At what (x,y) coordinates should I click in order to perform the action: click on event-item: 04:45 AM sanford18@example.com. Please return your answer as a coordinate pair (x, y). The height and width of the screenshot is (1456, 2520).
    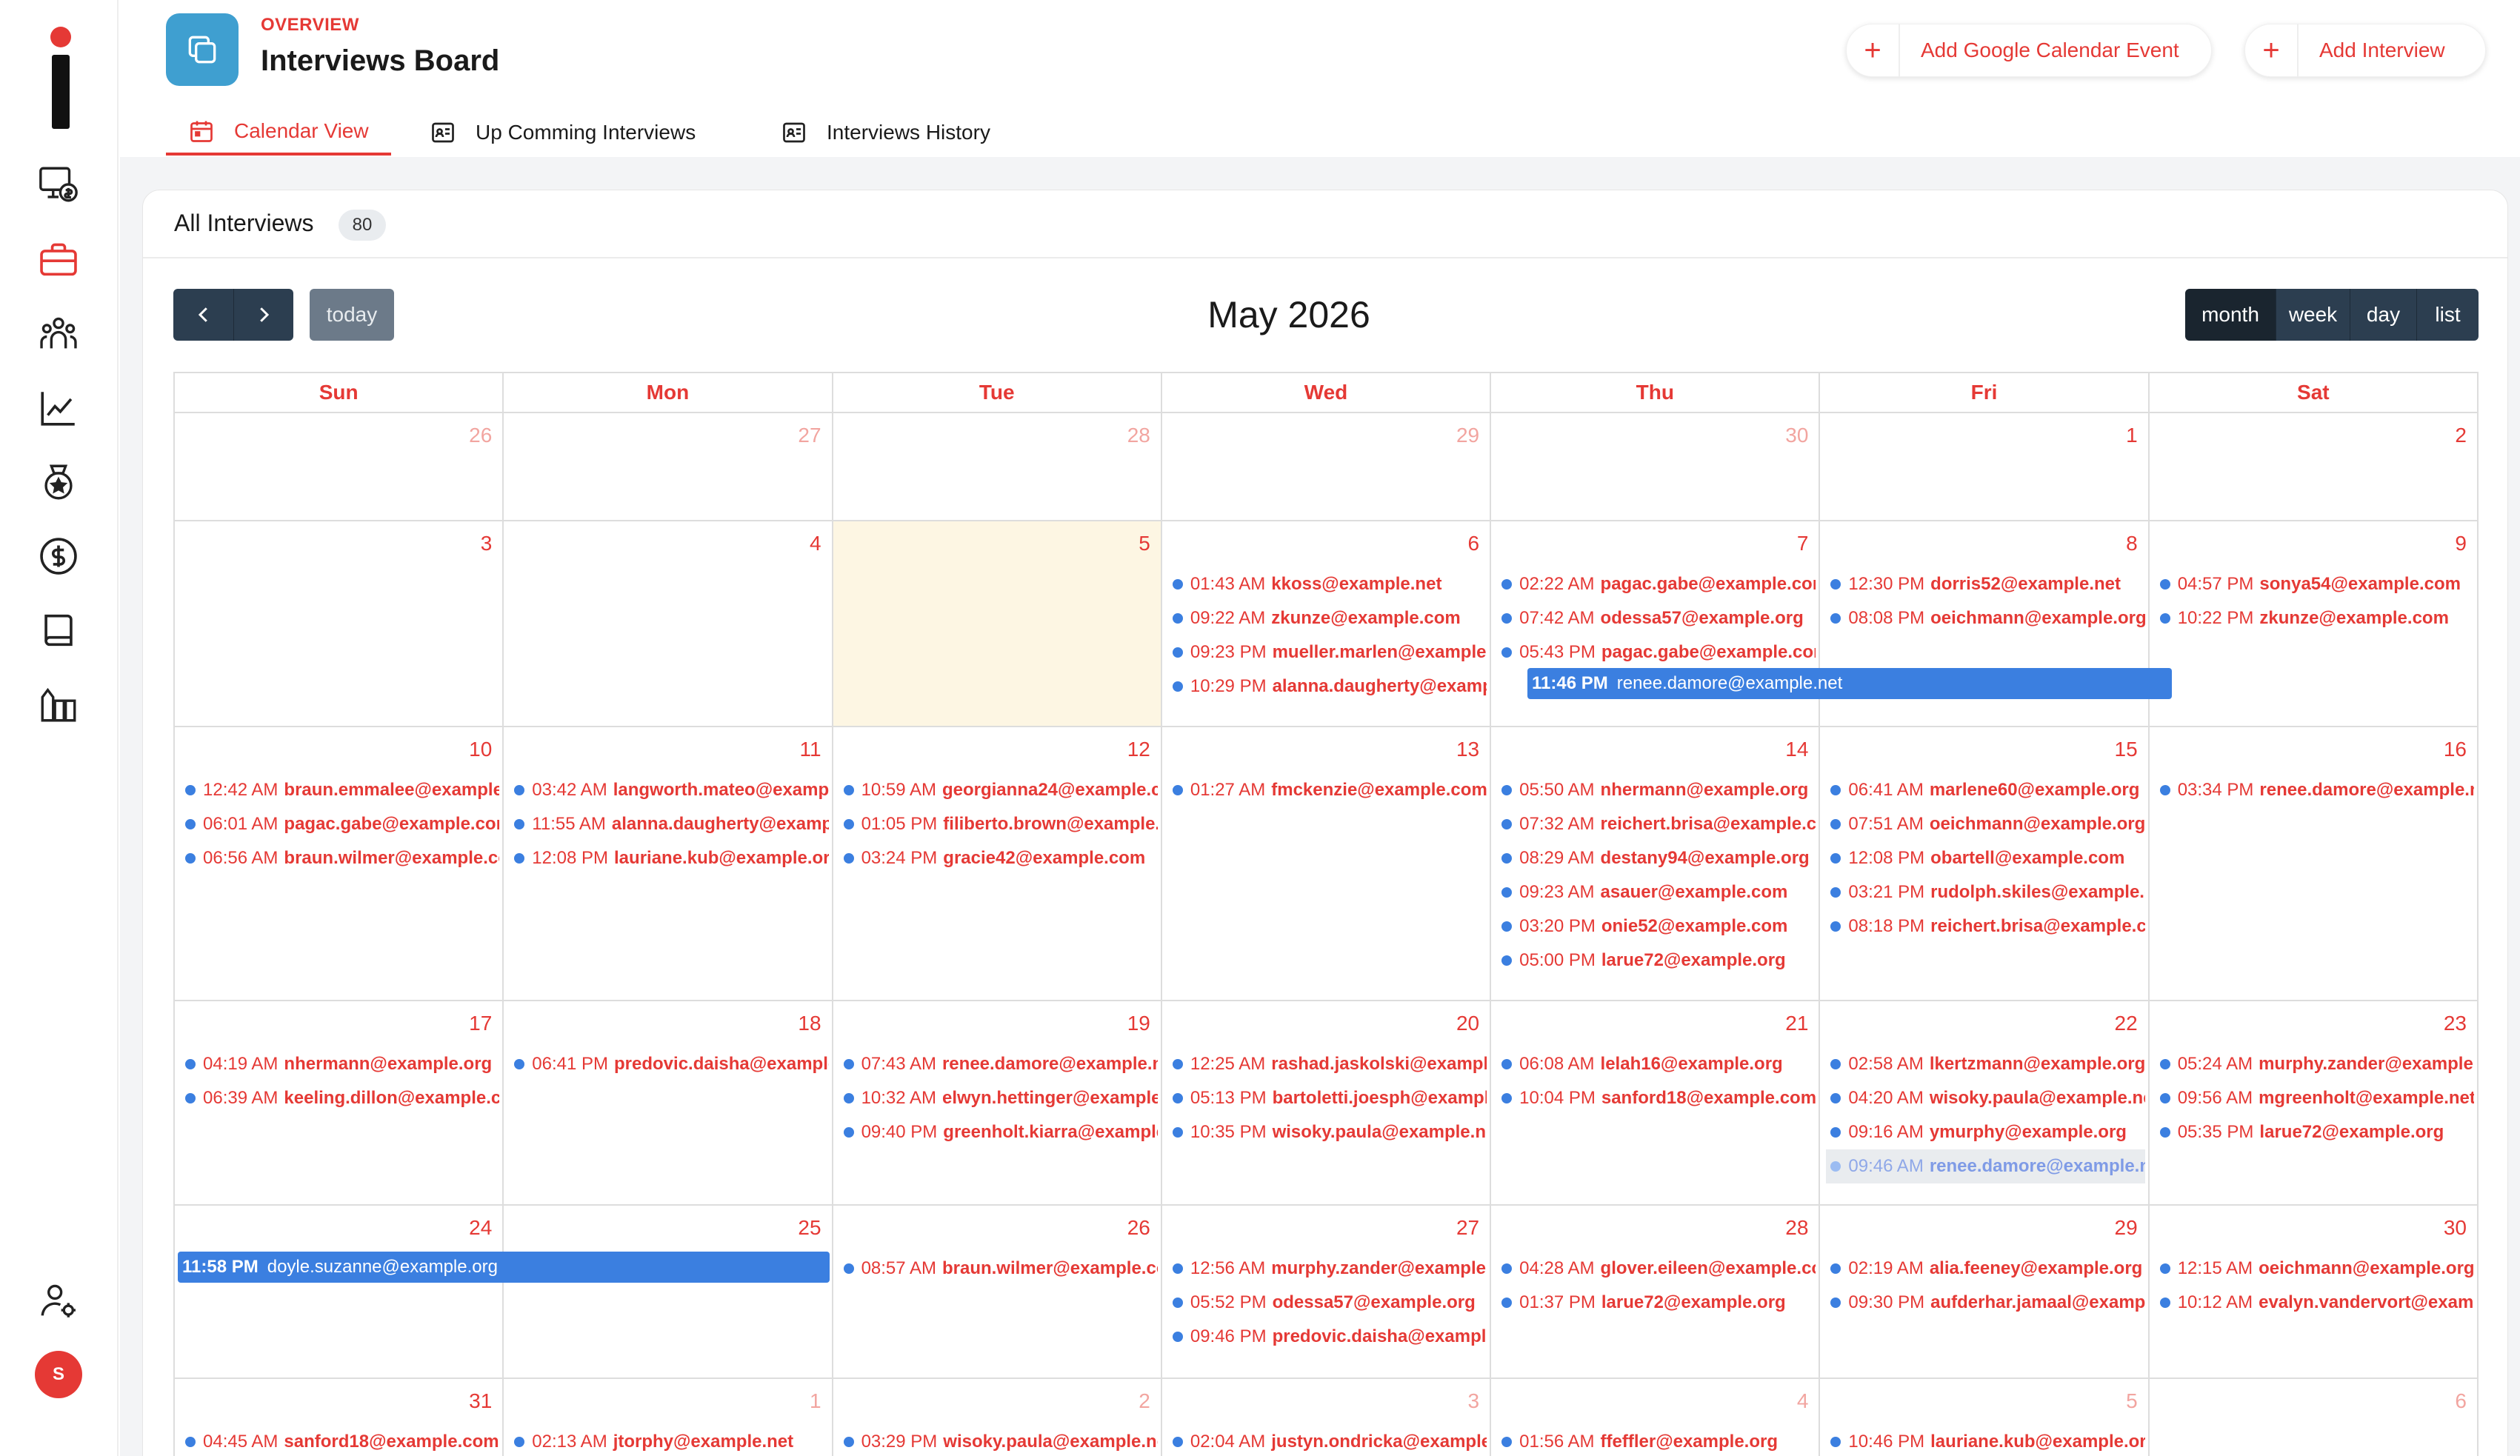
    Looking at the image, I should click on (340, 1440).